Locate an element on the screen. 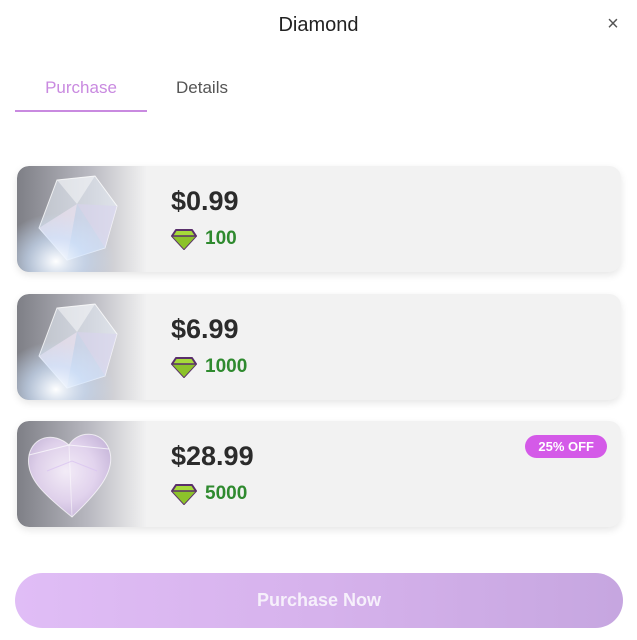 The image size is (637, 640). modal-title: Diamond is located at coordinates (318, 25).